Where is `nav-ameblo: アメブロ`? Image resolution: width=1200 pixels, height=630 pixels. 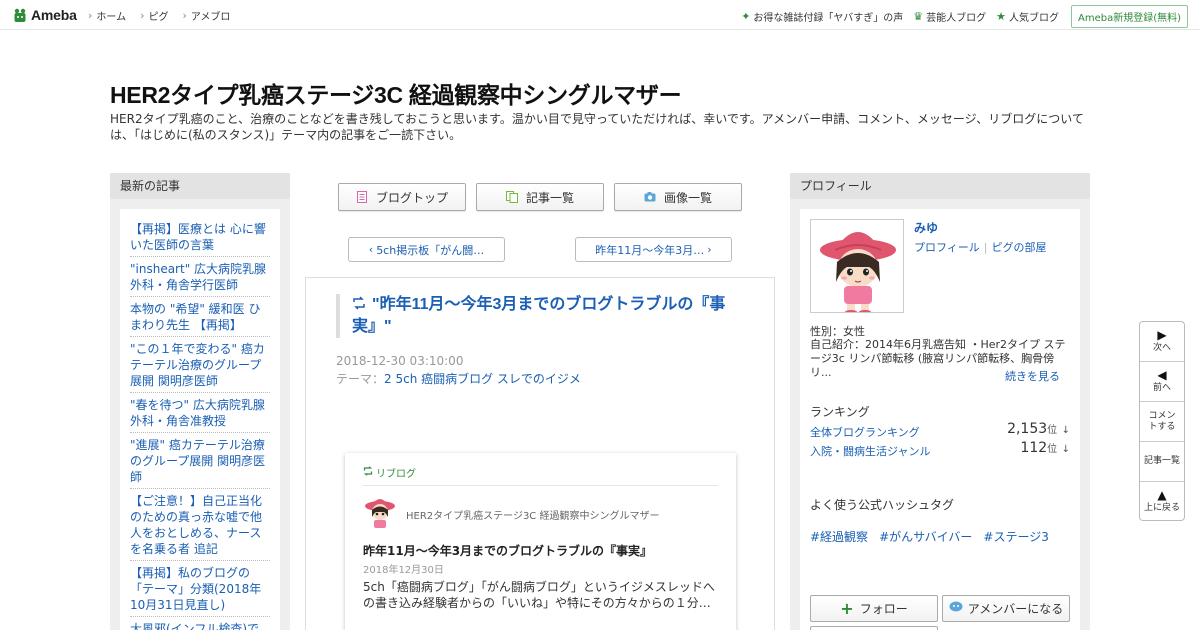 nav-ameblo: アメブロ is located at coordinates (207, 15).